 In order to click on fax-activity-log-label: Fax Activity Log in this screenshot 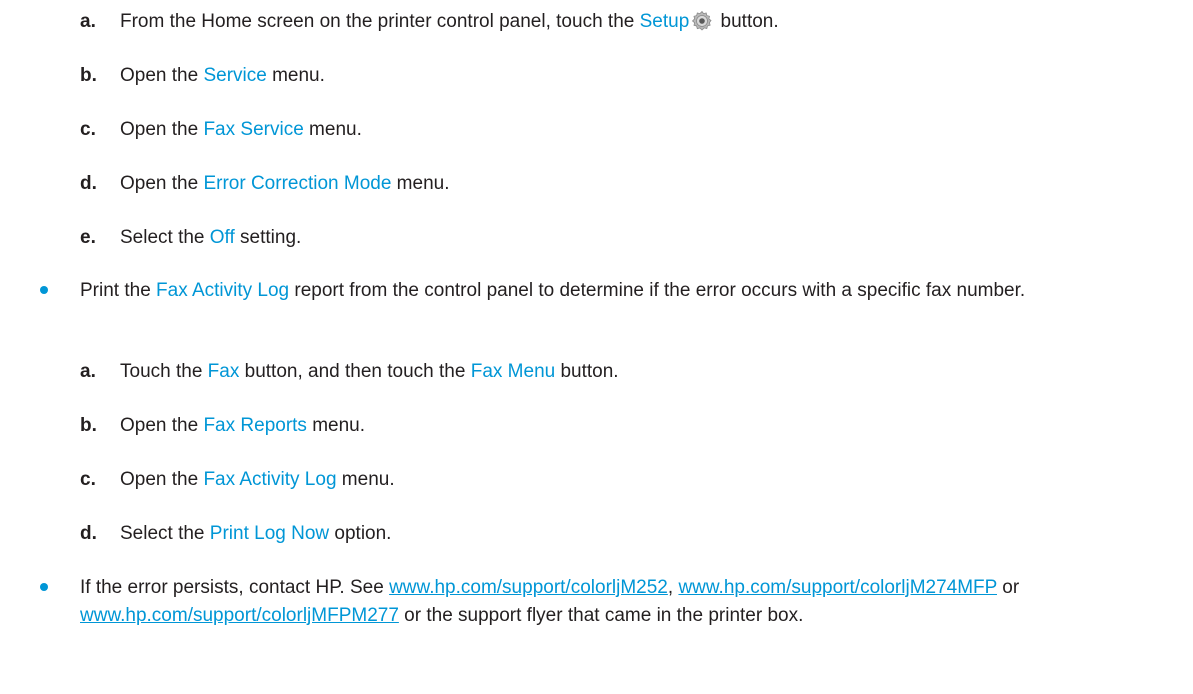, I will do `click(223, 290)`.